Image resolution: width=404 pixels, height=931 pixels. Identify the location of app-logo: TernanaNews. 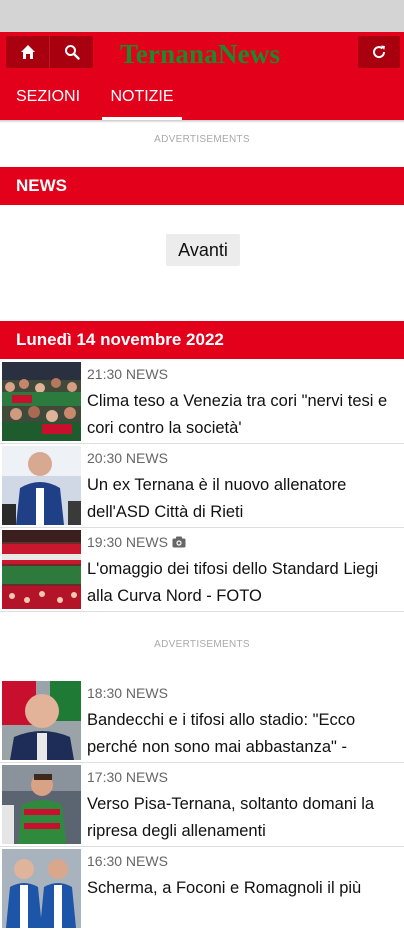
(200, 54).